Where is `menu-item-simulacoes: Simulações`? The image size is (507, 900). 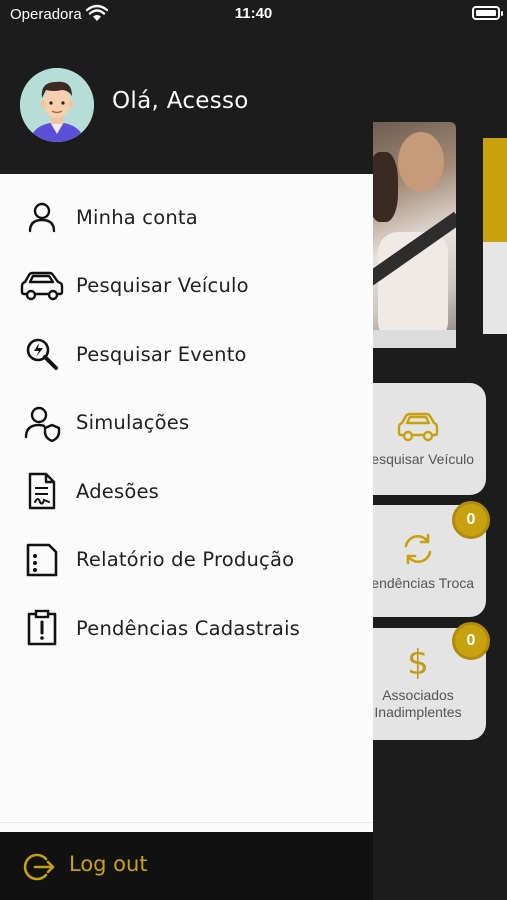 menu-item-simulacoes: Simulações is located at coordinates (186, 423).